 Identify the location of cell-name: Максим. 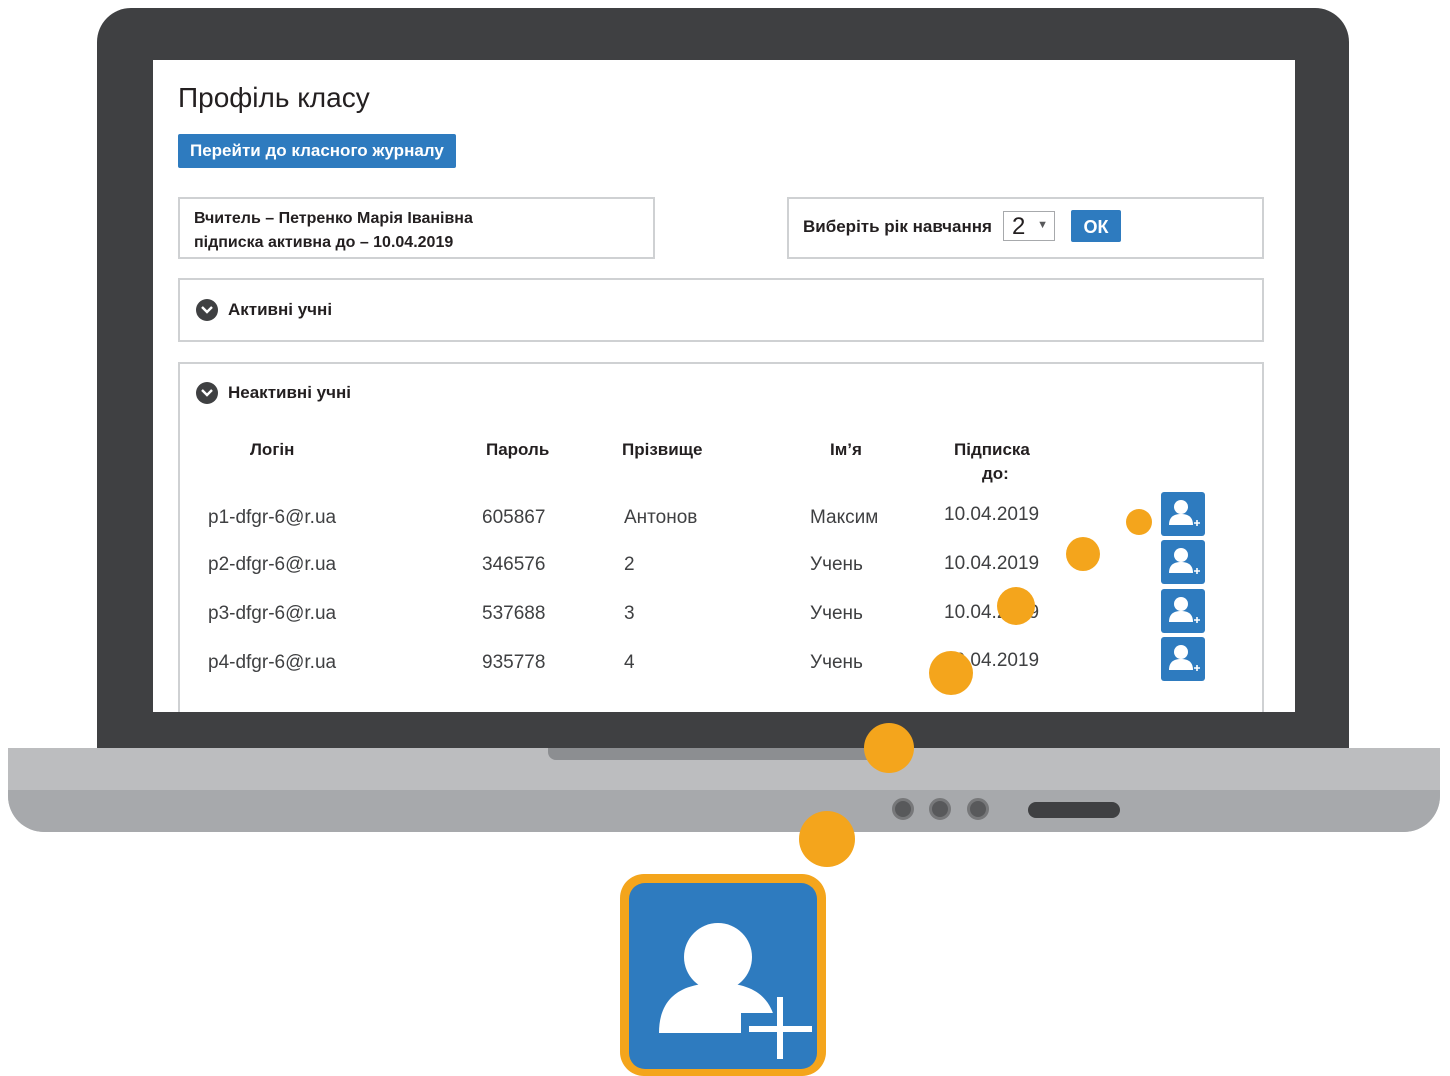
(844, 517).